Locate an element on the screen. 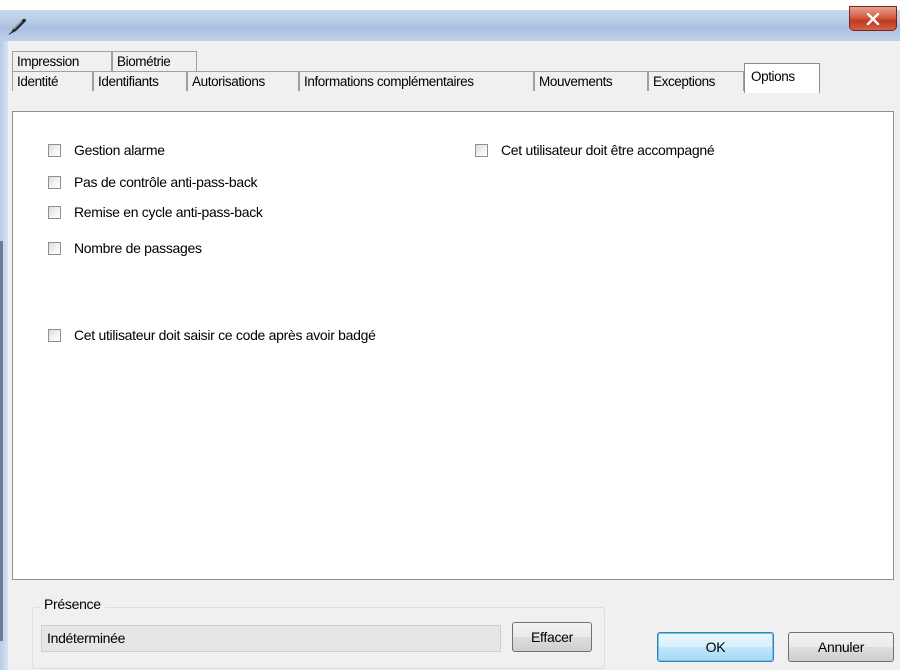 The width and height of the screenshot is (907, 670). pas-controle-label: Pas de contrôle anti-pass-back is located at coordinates (166, 182).